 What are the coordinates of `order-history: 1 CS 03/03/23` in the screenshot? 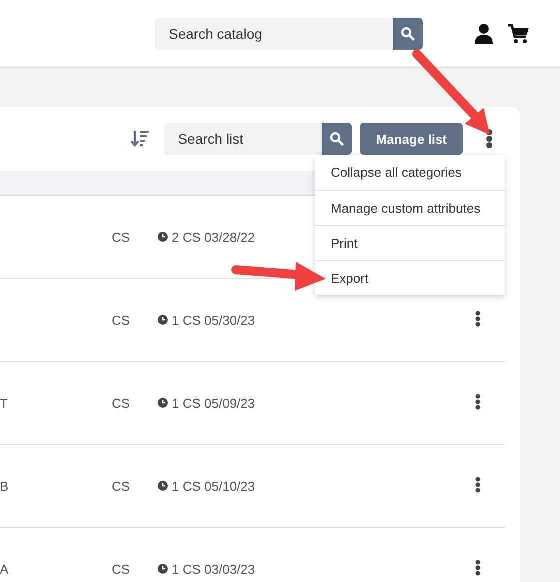 It's located at (214, 569).